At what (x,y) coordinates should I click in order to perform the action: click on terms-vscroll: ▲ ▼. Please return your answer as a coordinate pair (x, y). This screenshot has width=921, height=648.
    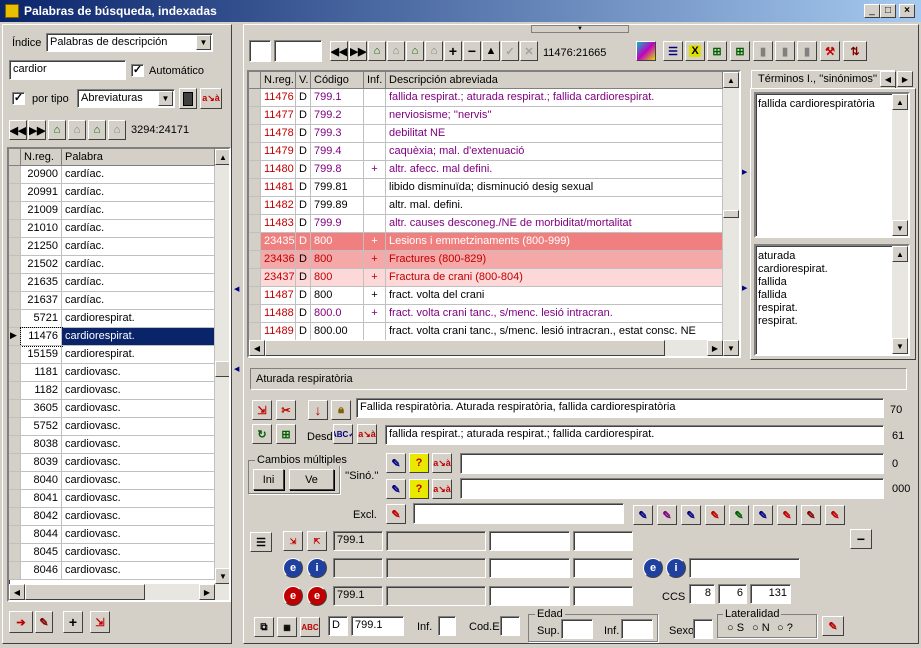
    Looking at the image, I should click on (900, 165).